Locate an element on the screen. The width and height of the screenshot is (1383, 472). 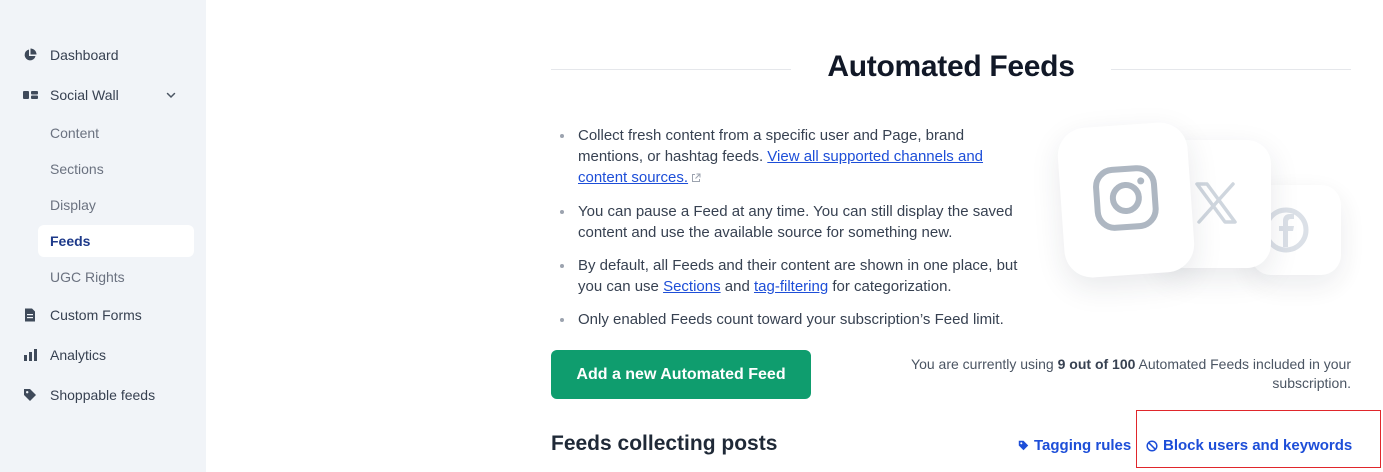
layout-icon is located at coordinates (30, 95).